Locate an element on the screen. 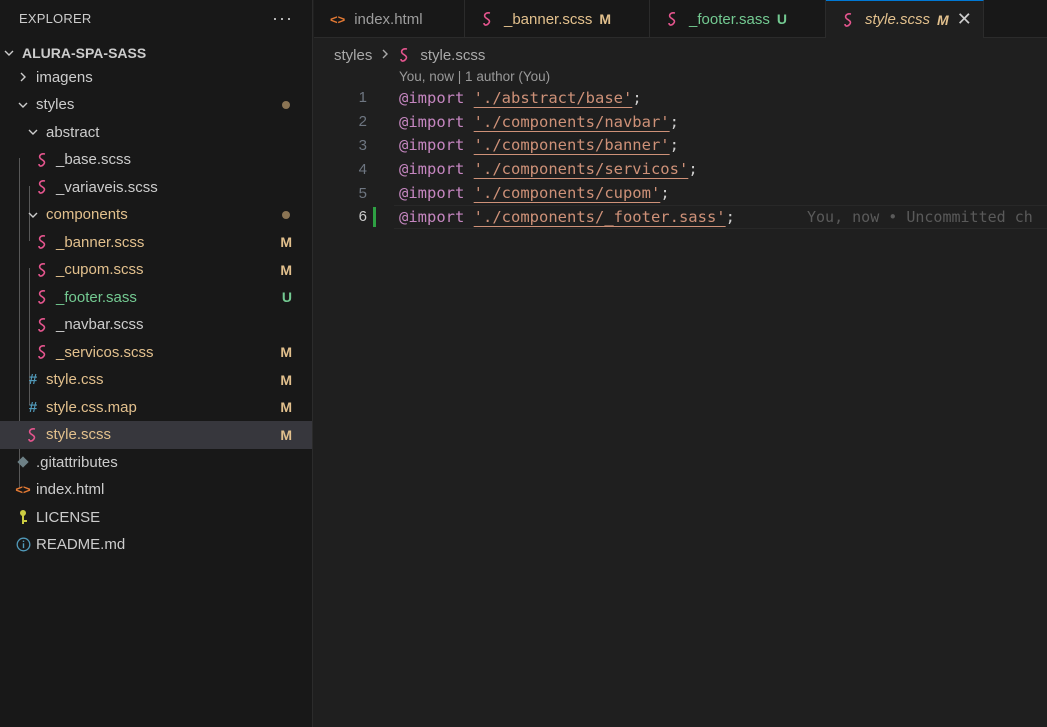 The height and width of the screenshot is (727, 1047). explorer-header: EXPLORER ··· is located at coordinates (156, 18).